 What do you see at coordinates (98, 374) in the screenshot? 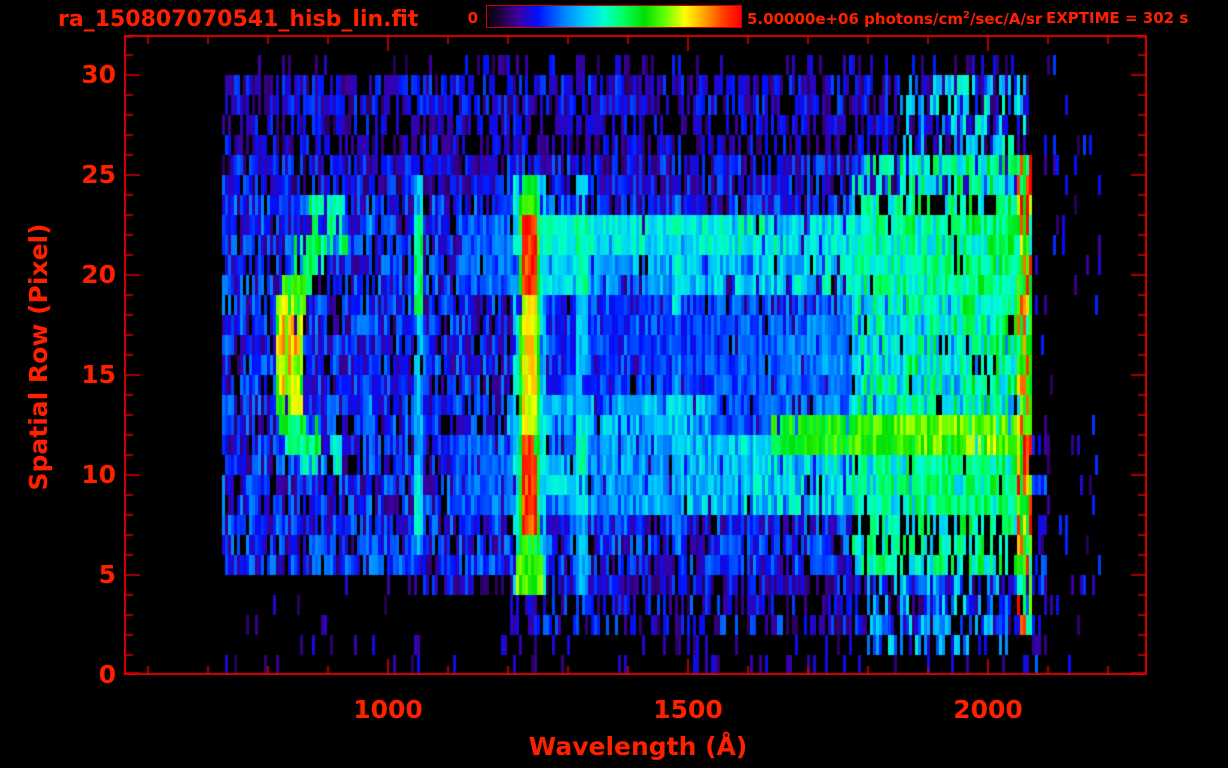
I see `y-tick-label-15: 15` at bounding box center [98, 374].